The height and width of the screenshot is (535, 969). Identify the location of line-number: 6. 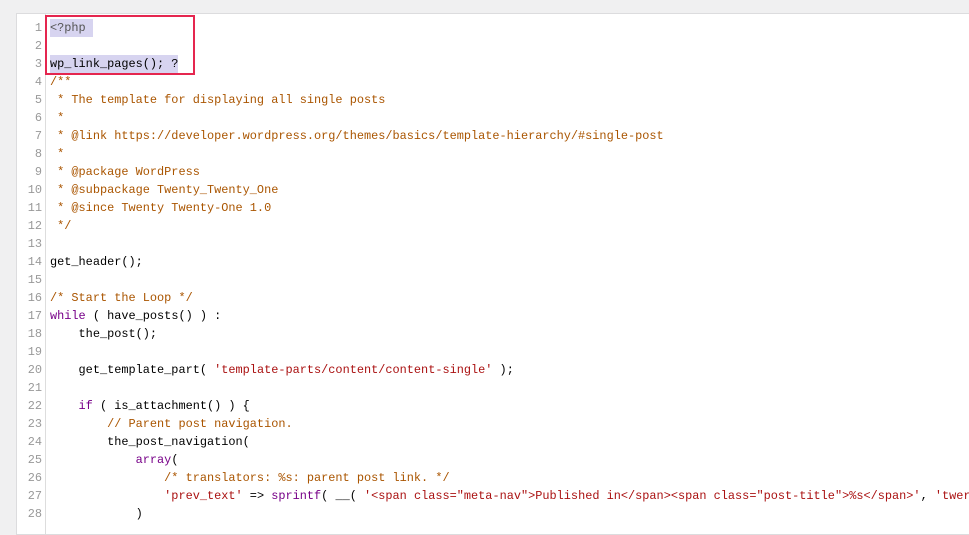
(38, 118).